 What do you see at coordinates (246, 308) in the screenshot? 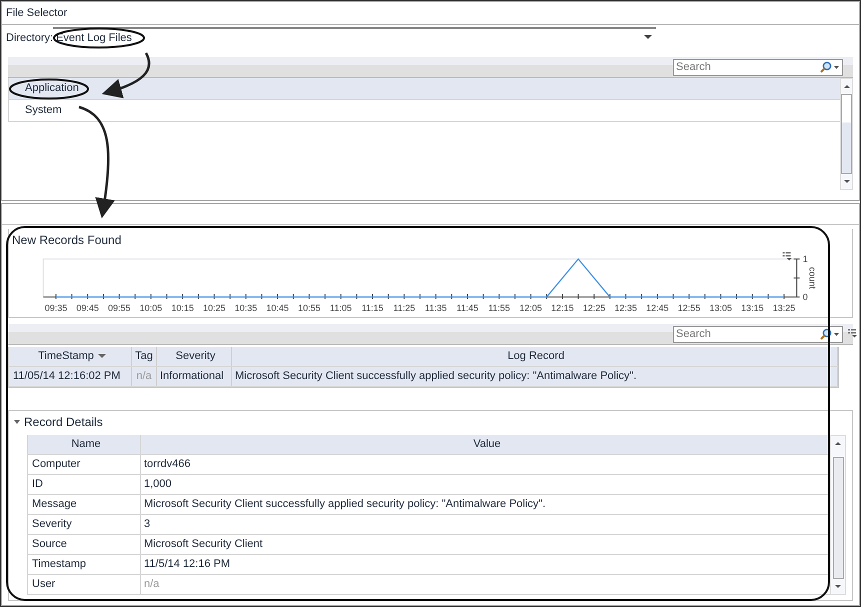
I see `x-tick-label: 10:35` at bounding box center [246, 308].